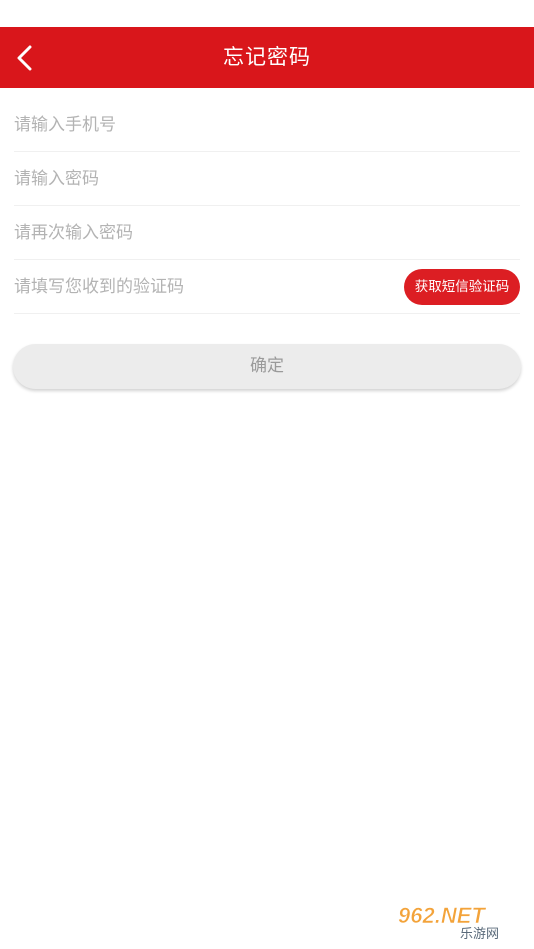  What do you see at coordinates (479, 934) in the screenshot?
I see `watermark-subtext: 乐游网` at bounding box center [479, 934].